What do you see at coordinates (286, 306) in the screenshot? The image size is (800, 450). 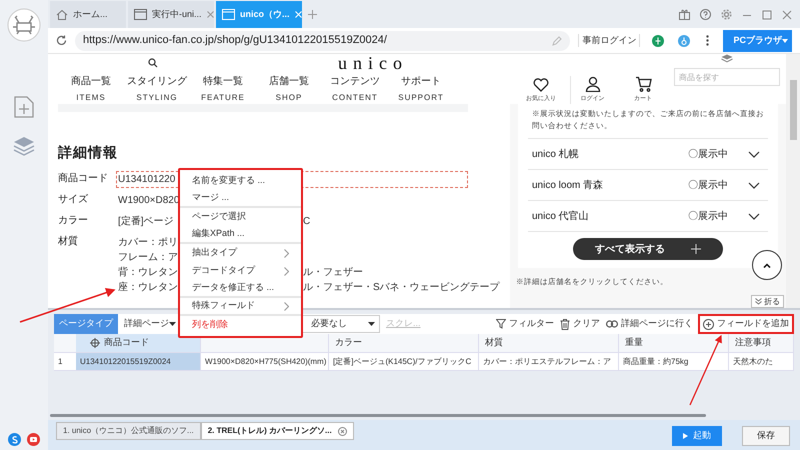 I see `chevron-right-icon` at bounding box center [286, 306].